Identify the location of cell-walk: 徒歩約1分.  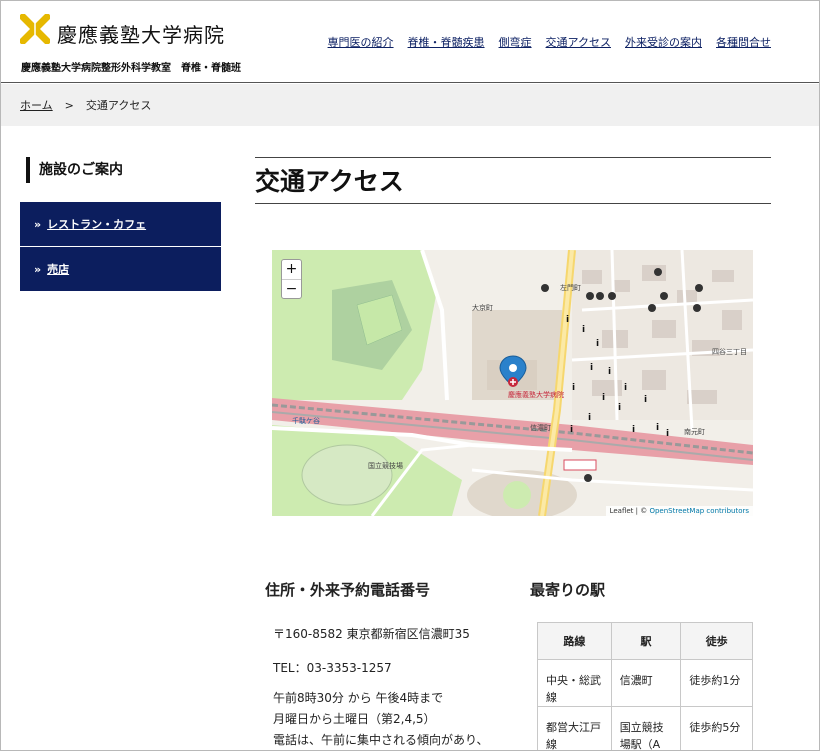
(716, 683).